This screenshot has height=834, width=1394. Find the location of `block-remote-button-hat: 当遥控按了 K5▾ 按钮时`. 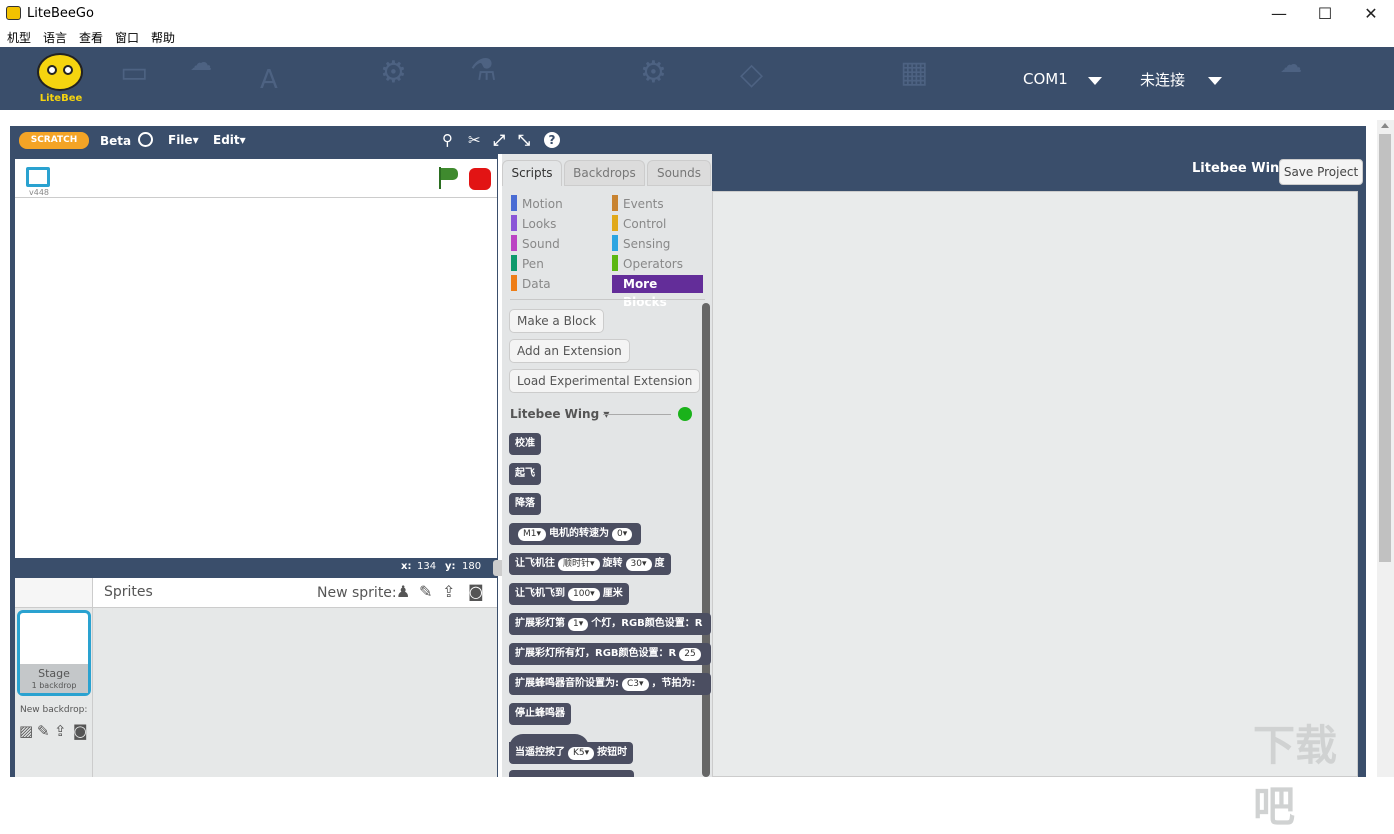

block-remote-button-hat: 当遥控按了 K5▾ 按钮时 is located at coordinates (571, 753).